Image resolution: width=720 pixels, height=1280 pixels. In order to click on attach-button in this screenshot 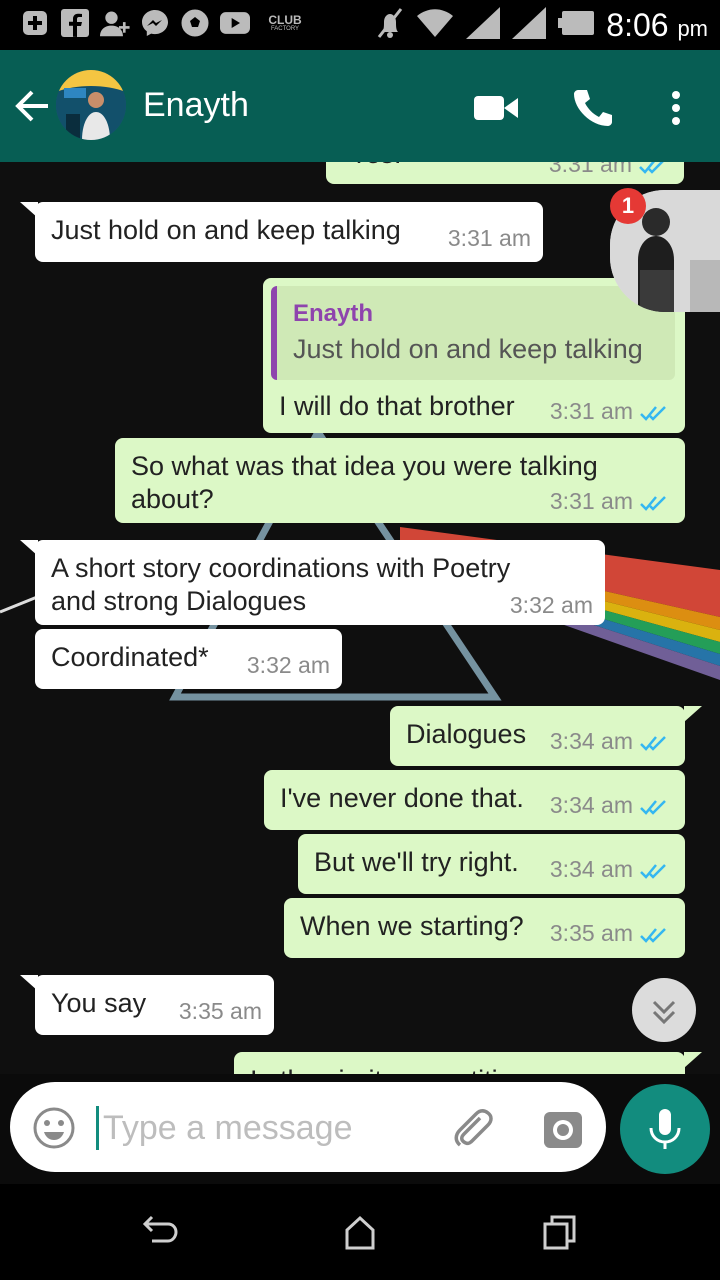, I will do `click(473, 1129)`.